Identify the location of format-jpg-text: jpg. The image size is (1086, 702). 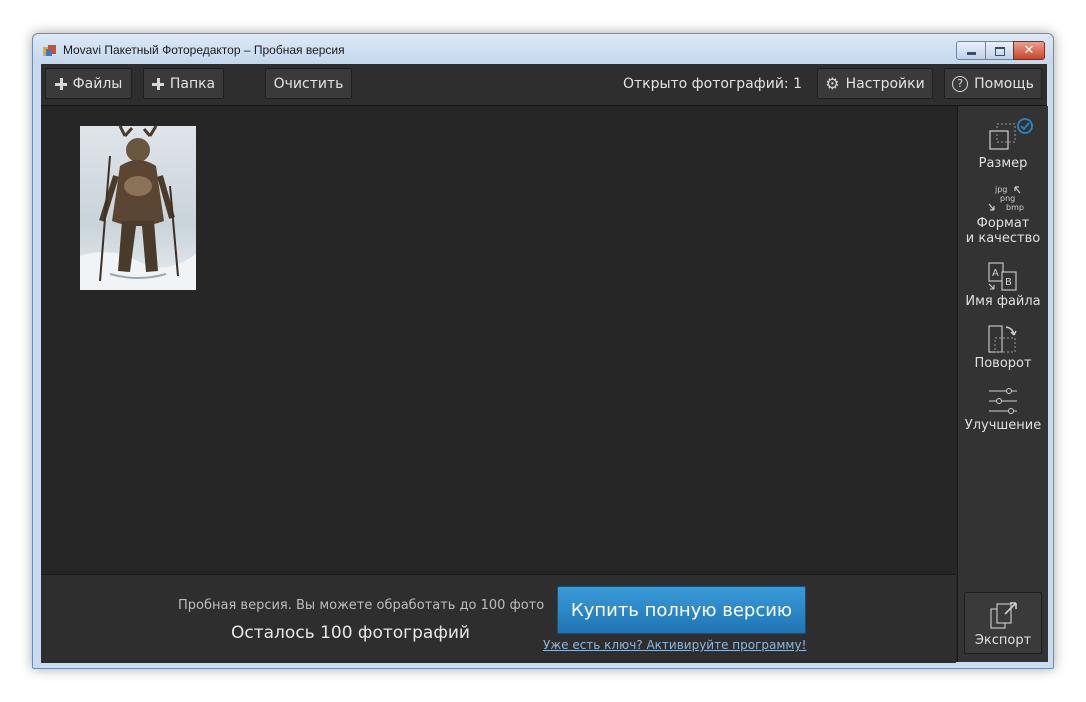
(1000, 189).